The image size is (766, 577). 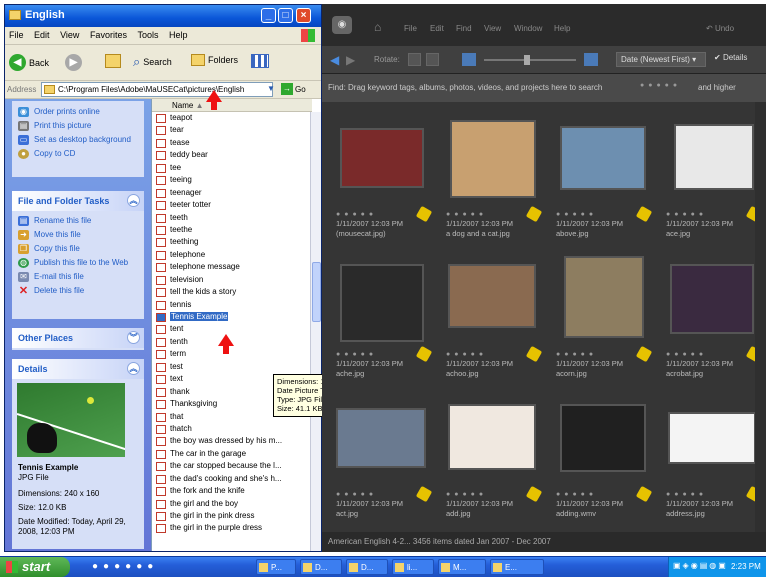 I want to click on copy-to-cd-link: ● Copy to CD, so click(x=78, y=154).